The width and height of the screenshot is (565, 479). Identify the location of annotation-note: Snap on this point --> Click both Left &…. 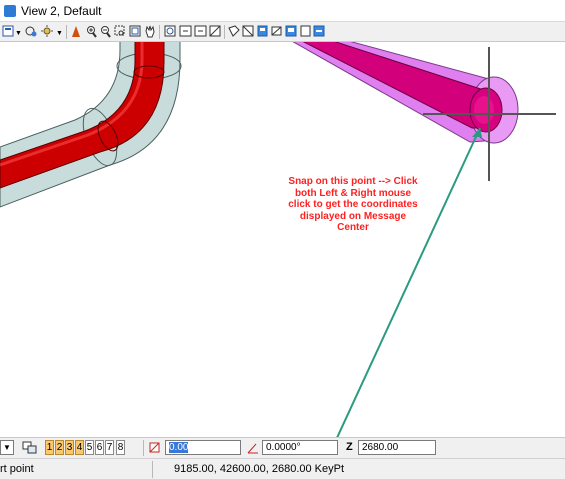
(353, 205).